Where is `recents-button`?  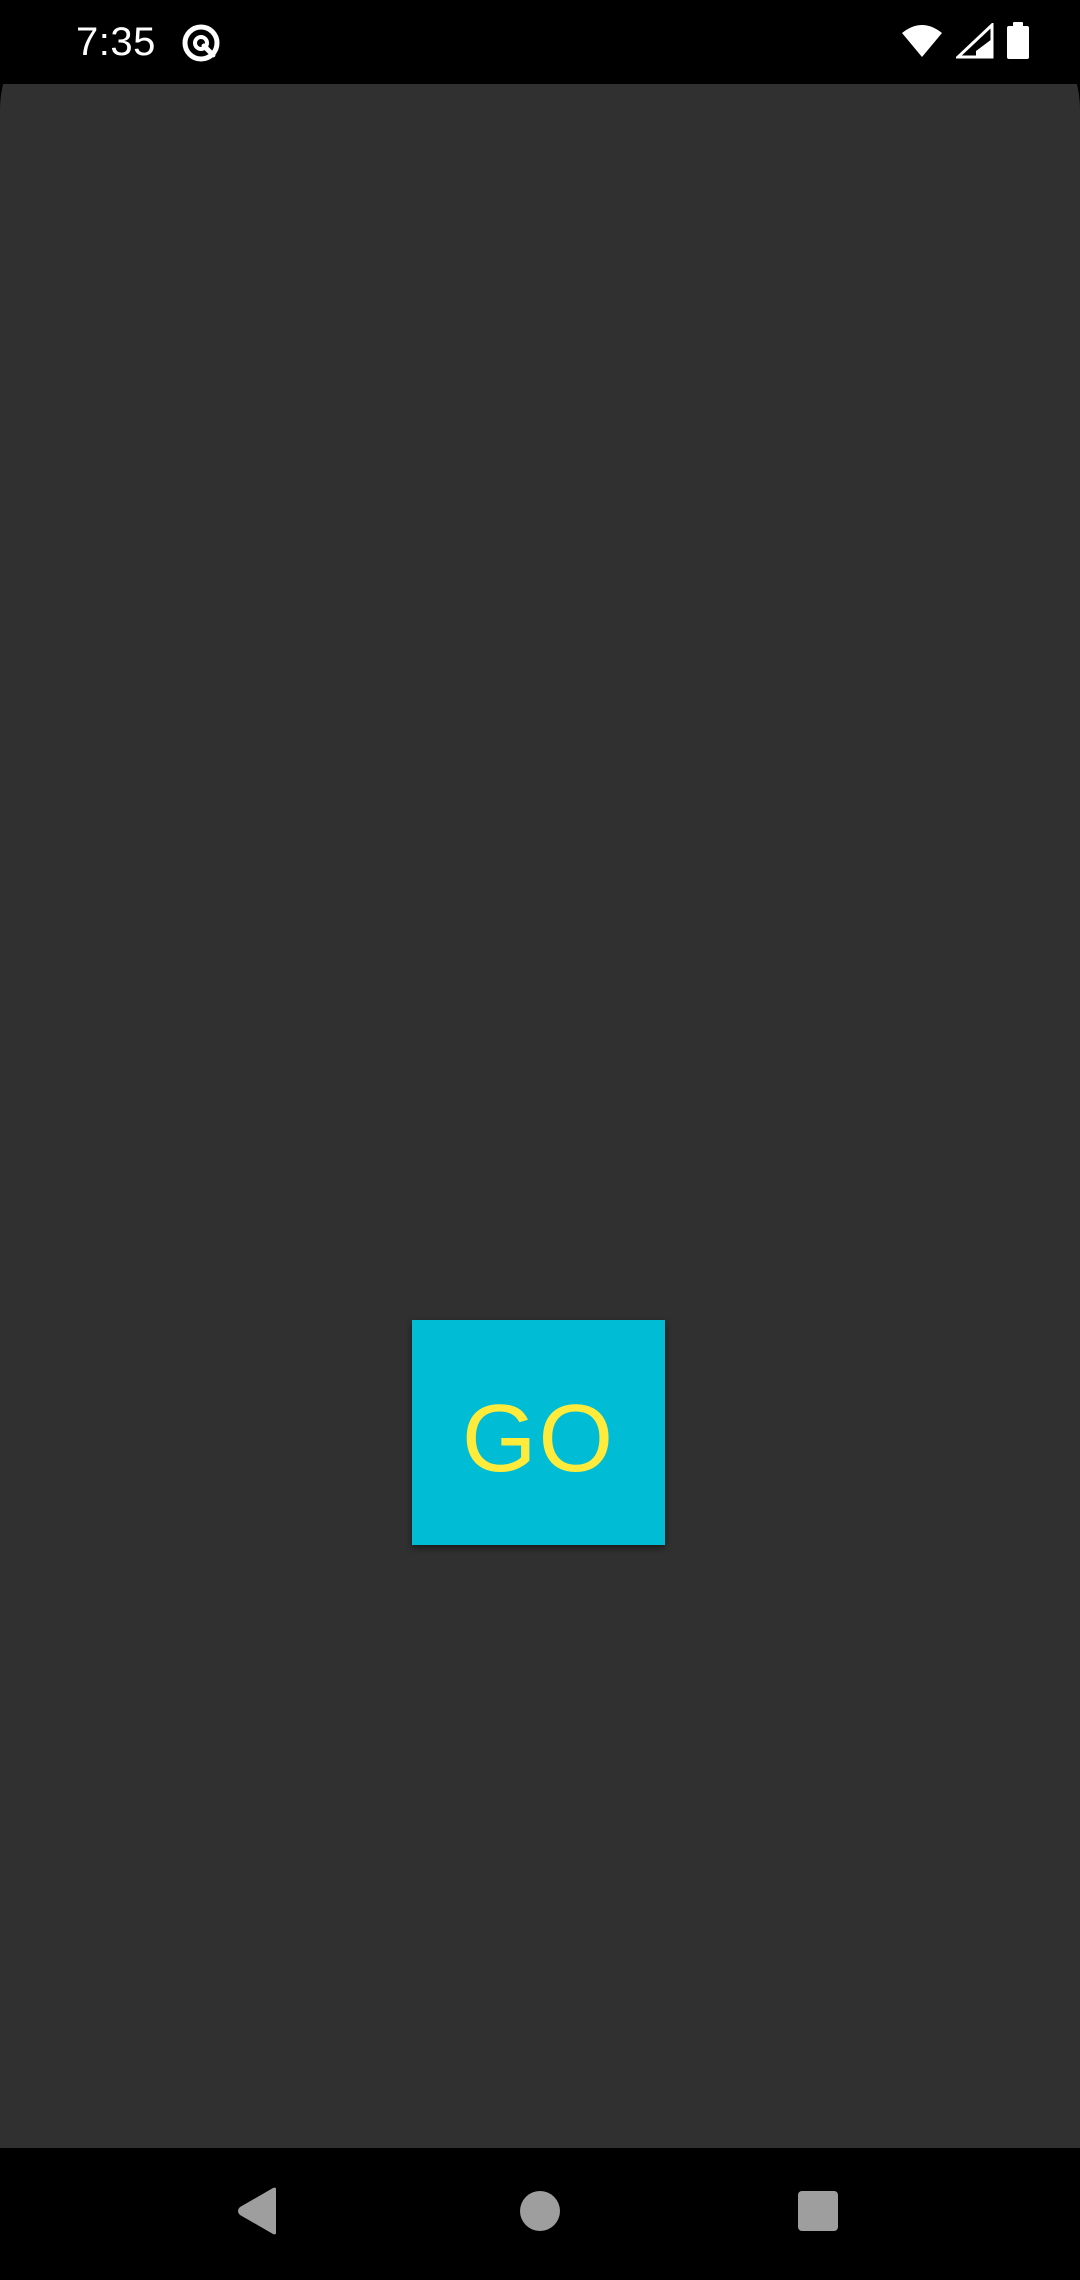
recents-button is located at coordinates (818, 2213).